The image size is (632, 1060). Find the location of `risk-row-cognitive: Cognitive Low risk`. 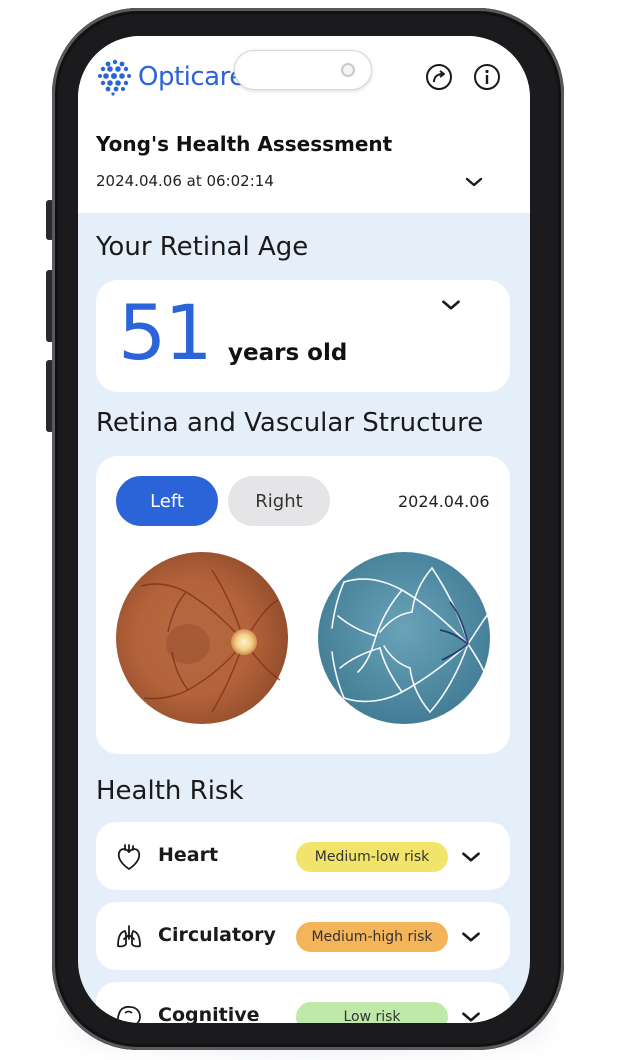

risk-row-cognitive: Cognitive Low risk is located at coordinates (303, 1002).